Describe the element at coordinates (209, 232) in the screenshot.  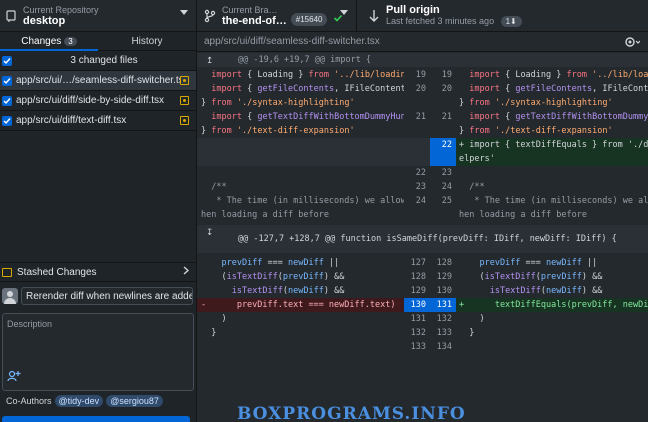
I see `expand-down-icon: ↧` at that location.